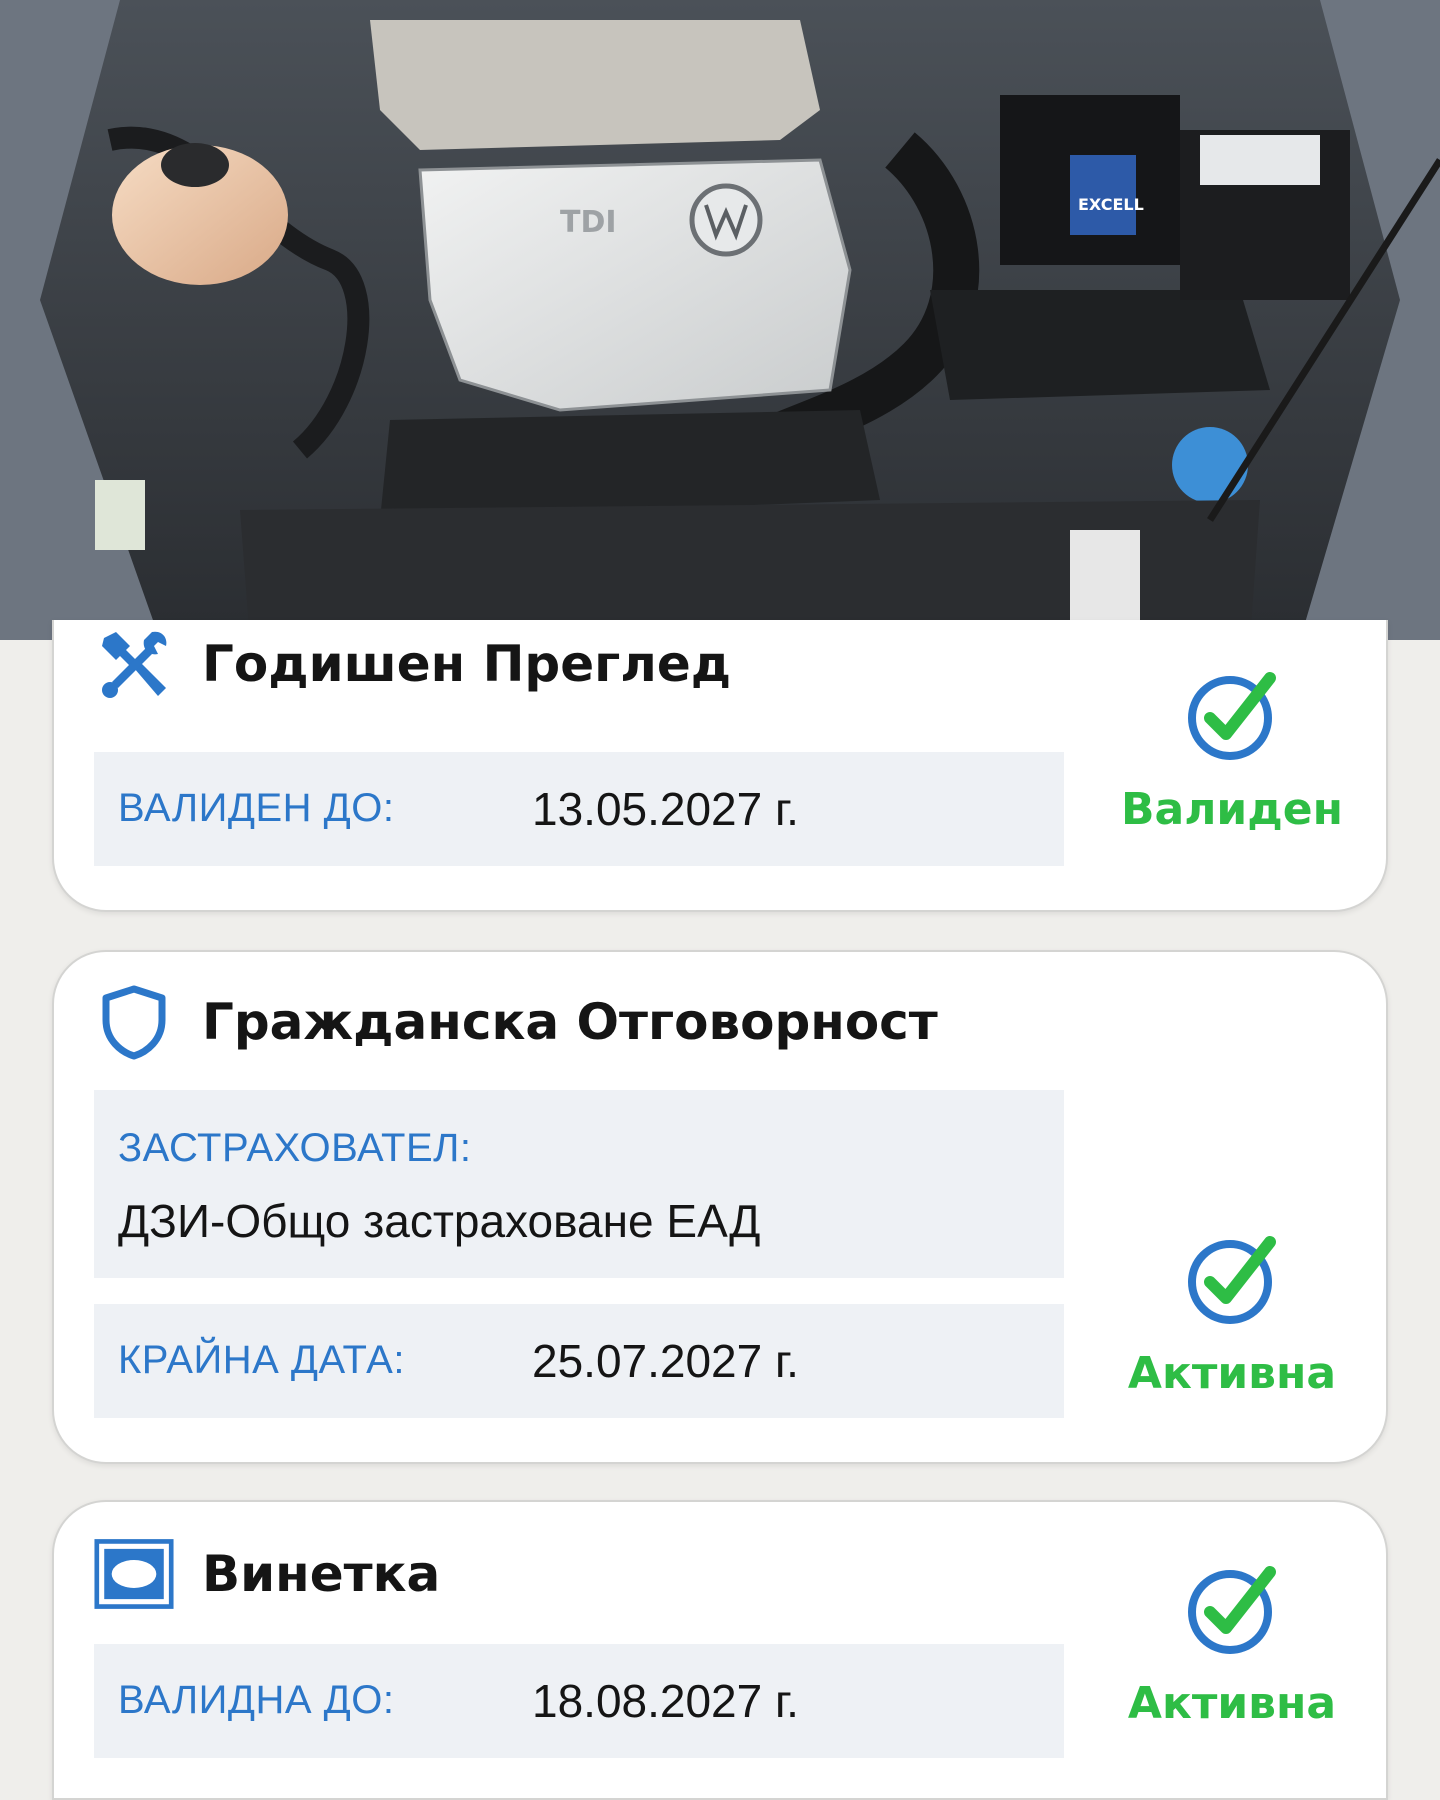  Describe the element at coordinates (321, 1574) in the screenshot. I see `vignette-title-text: Винетка` at that location.